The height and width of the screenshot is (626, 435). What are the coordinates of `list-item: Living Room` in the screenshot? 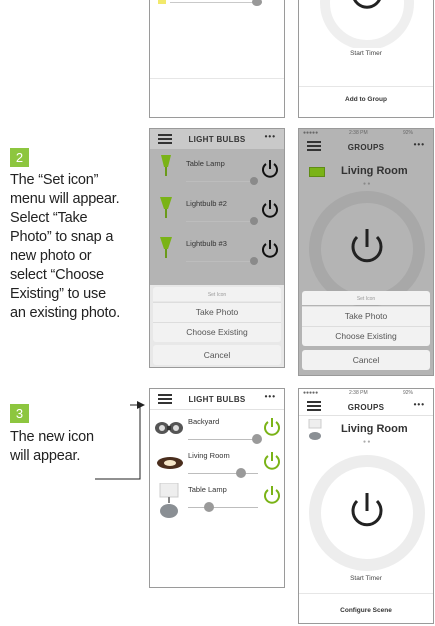 It's located at (217, 464).